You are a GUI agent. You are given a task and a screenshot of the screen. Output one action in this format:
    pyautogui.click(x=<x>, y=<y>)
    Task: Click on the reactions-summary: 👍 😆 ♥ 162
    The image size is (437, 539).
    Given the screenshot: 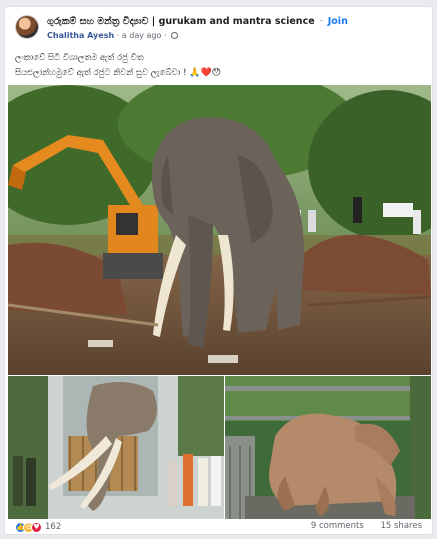 What is the action you would take?
    pyautogui.click(x=38, y=527)
    